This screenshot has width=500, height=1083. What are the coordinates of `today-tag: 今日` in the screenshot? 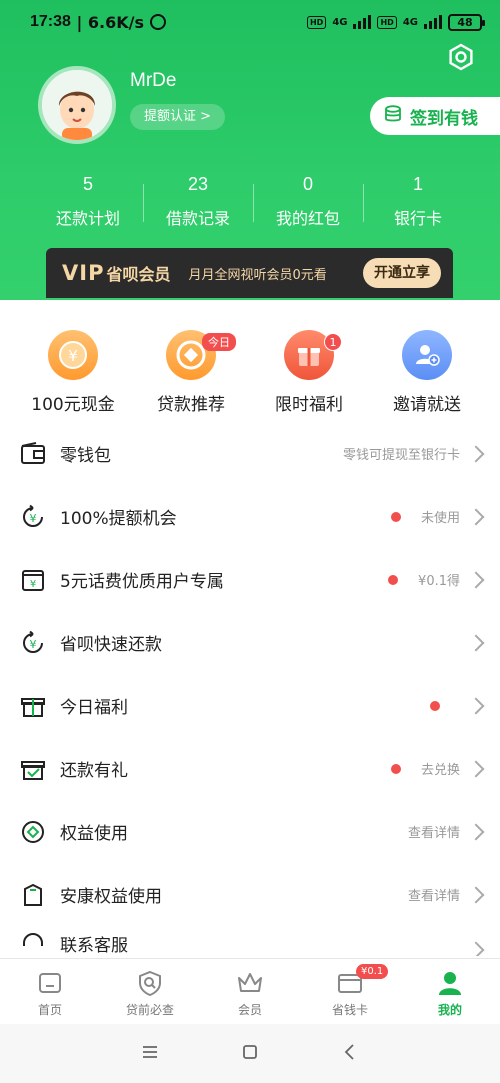 It's located at (219, 342).